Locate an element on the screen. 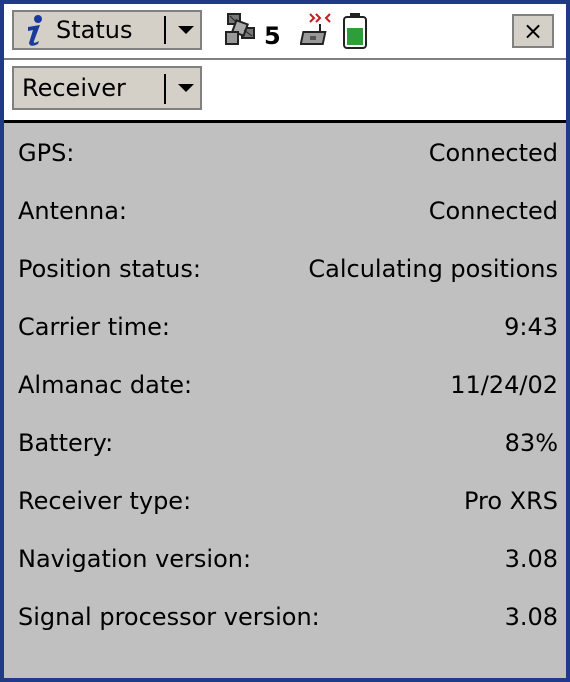  status-value: 11/24/02 is located at coordinates (504, 385).